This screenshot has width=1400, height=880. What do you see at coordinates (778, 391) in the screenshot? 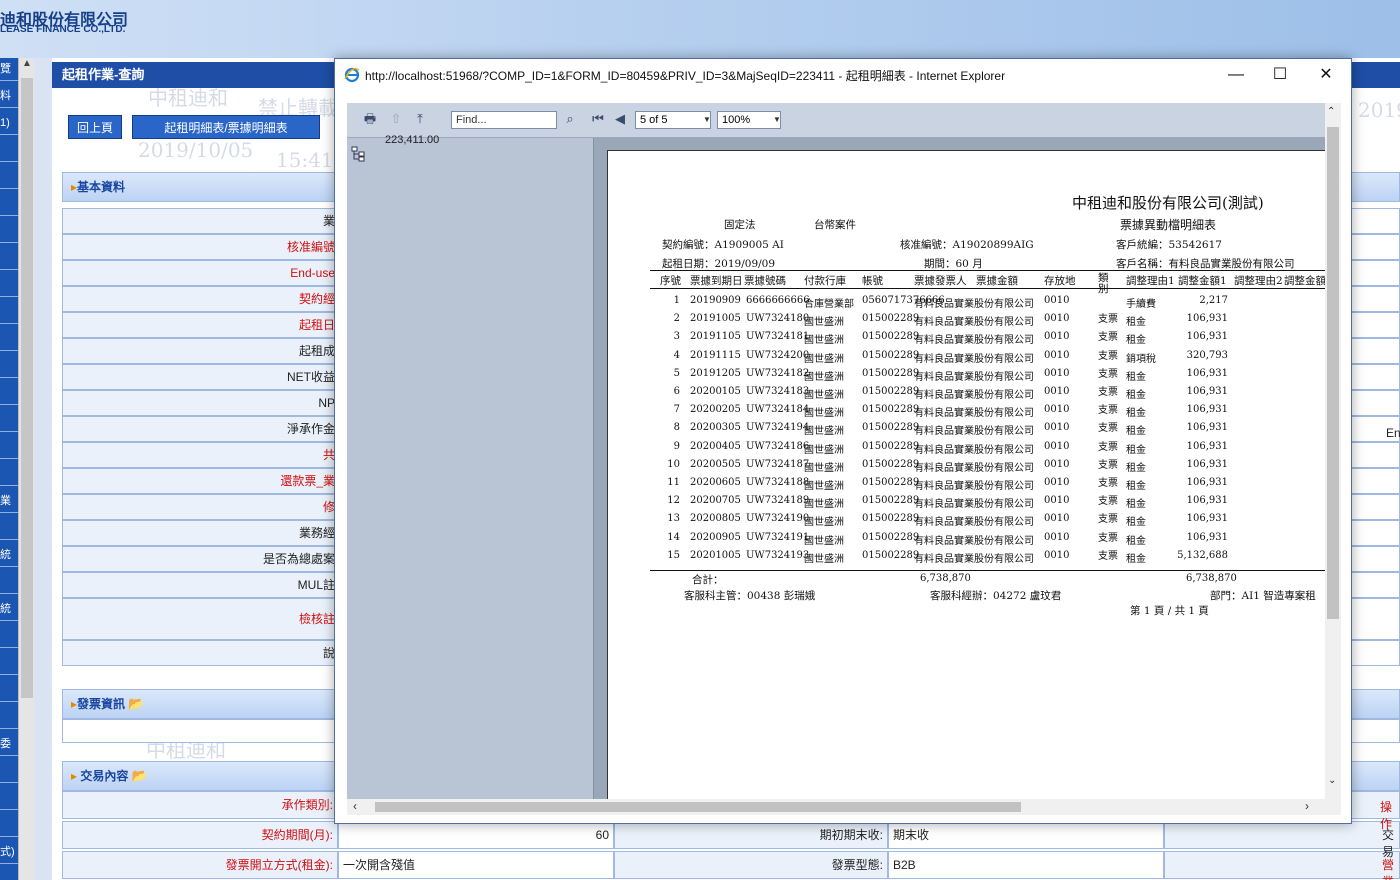
I see `table-cell: UW7324183` at bounding box center [778, 391].